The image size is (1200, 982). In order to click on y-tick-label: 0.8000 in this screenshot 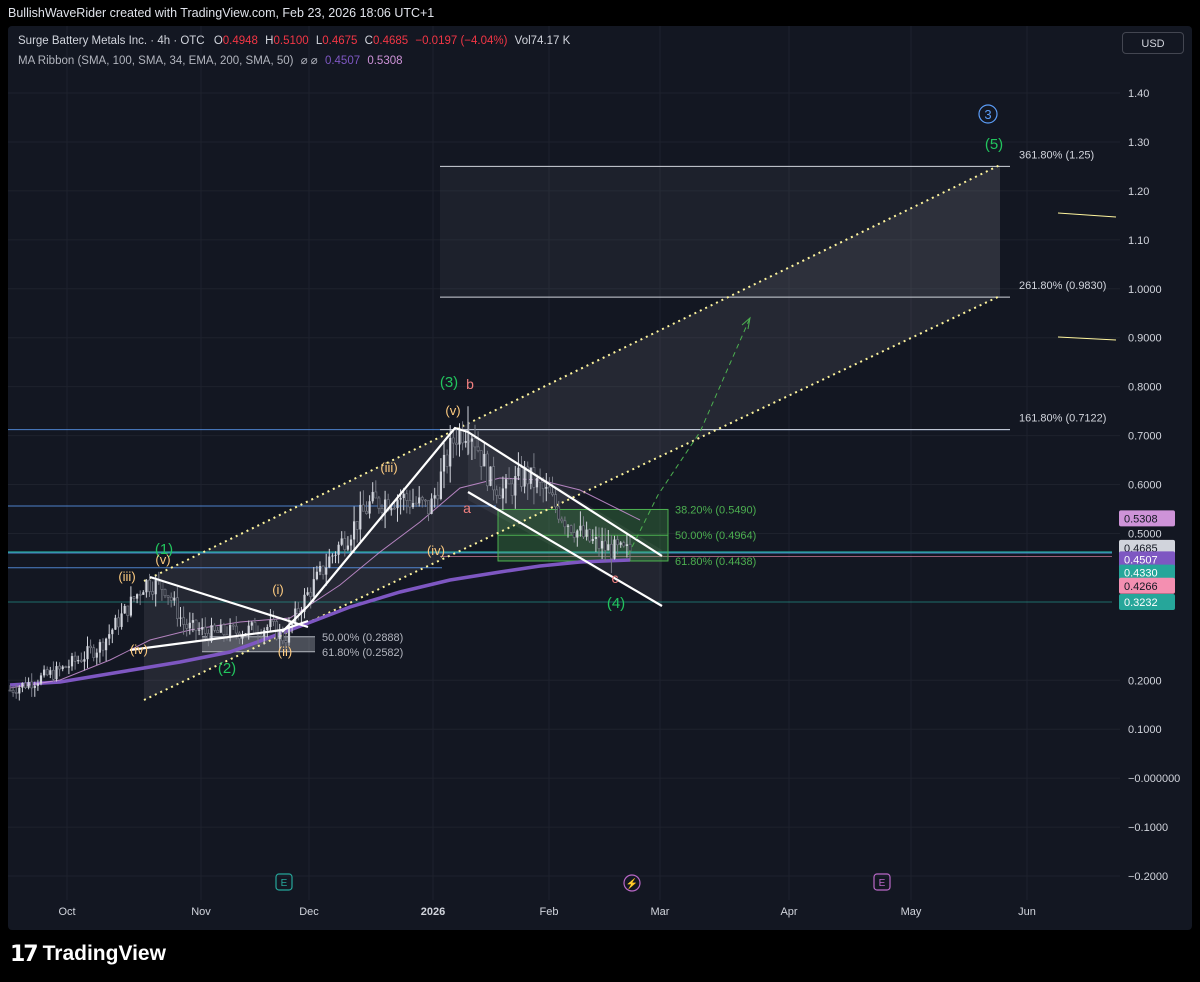, I will do `click(1145, 388)`.